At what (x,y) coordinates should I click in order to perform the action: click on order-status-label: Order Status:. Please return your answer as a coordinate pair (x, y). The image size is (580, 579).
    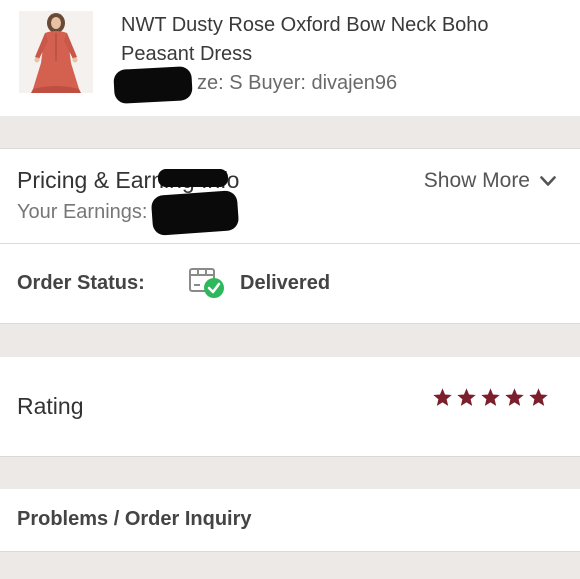
    Looking at the image, I should click on (81, 283).